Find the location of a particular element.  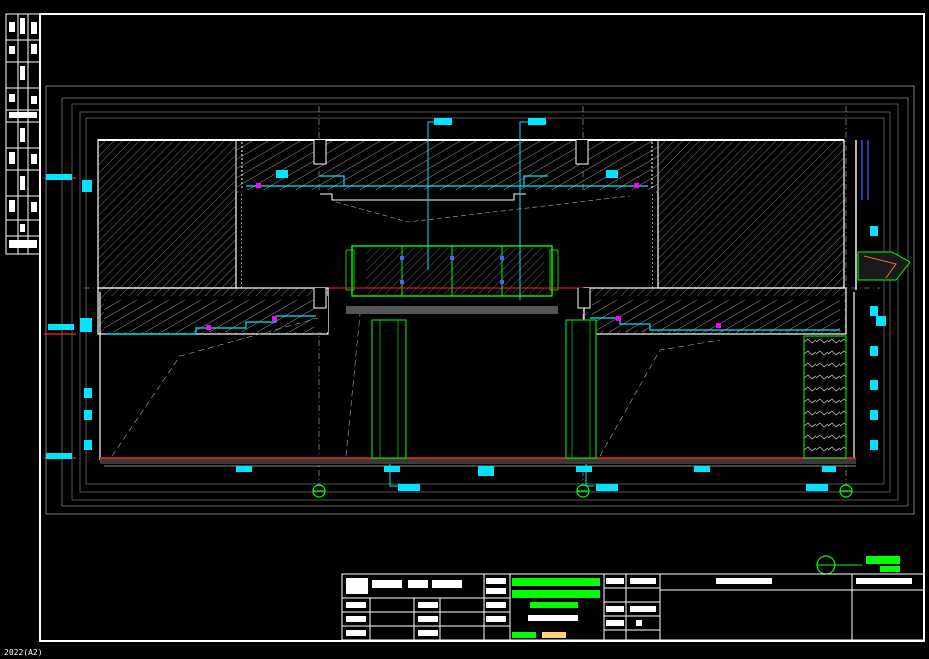

section-marker-icon is located at coordinates (858, 565).